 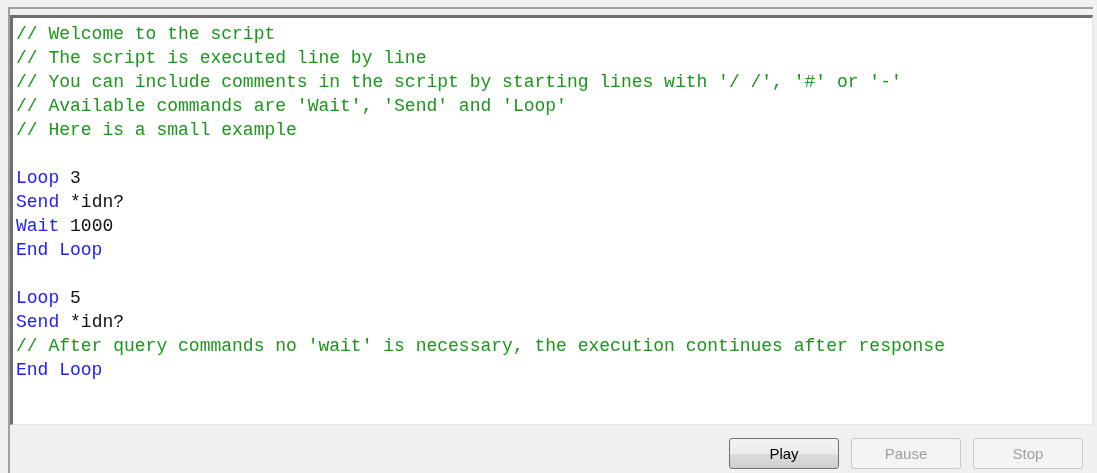 I want to click on toolbar-button: Play, so click(x=784, y=453).